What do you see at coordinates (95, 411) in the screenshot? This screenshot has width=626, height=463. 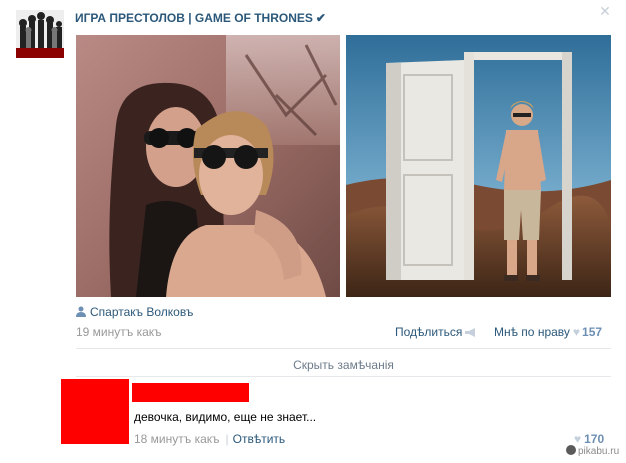 I see `comment-avatar-censored` at bounding box center [95, 411].